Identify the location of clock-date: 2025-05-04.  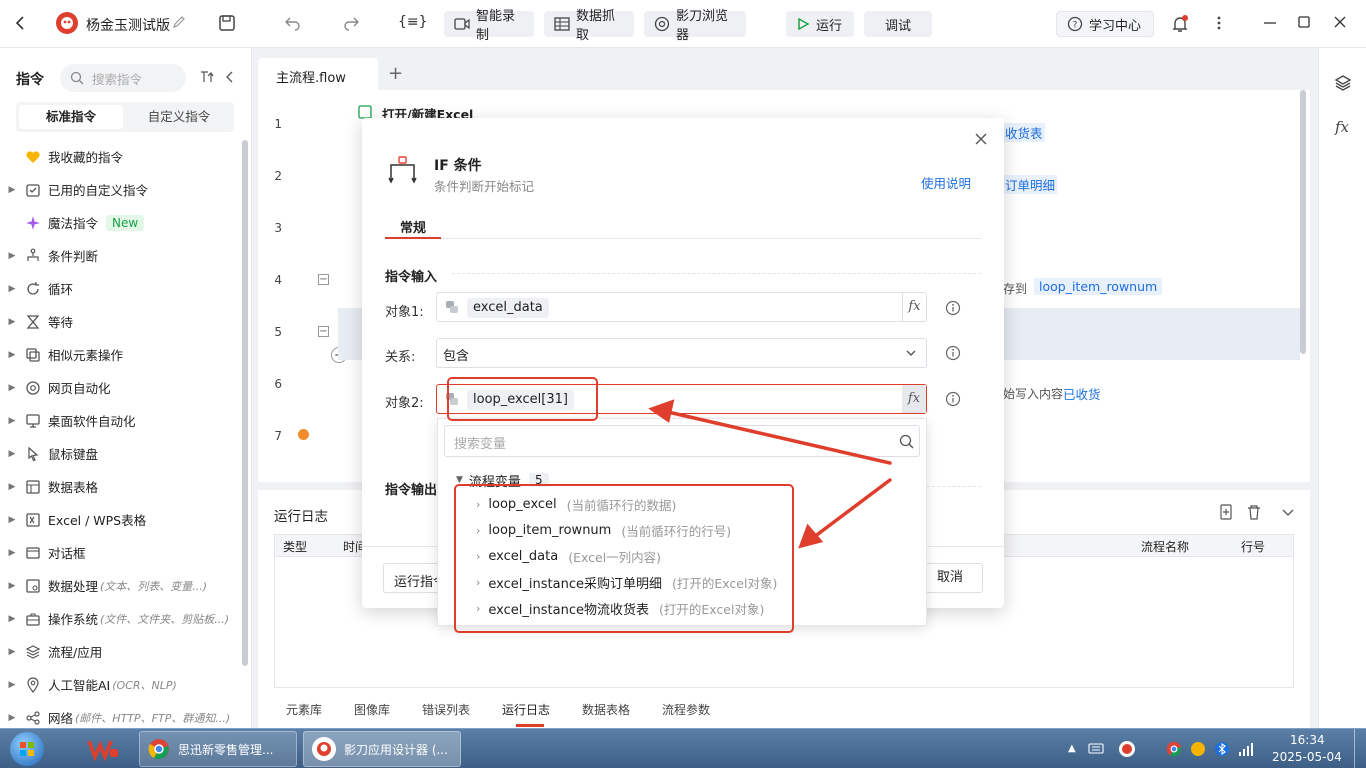
(1307, 757).